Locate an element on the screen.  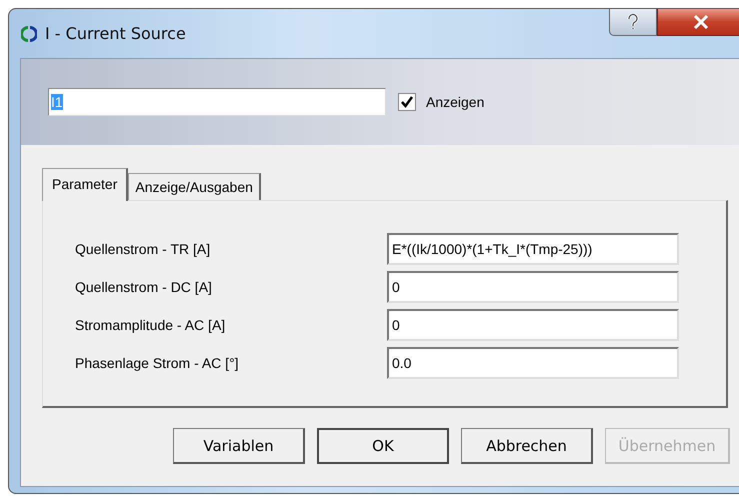
close-icon is located at coordinates (700, 22).